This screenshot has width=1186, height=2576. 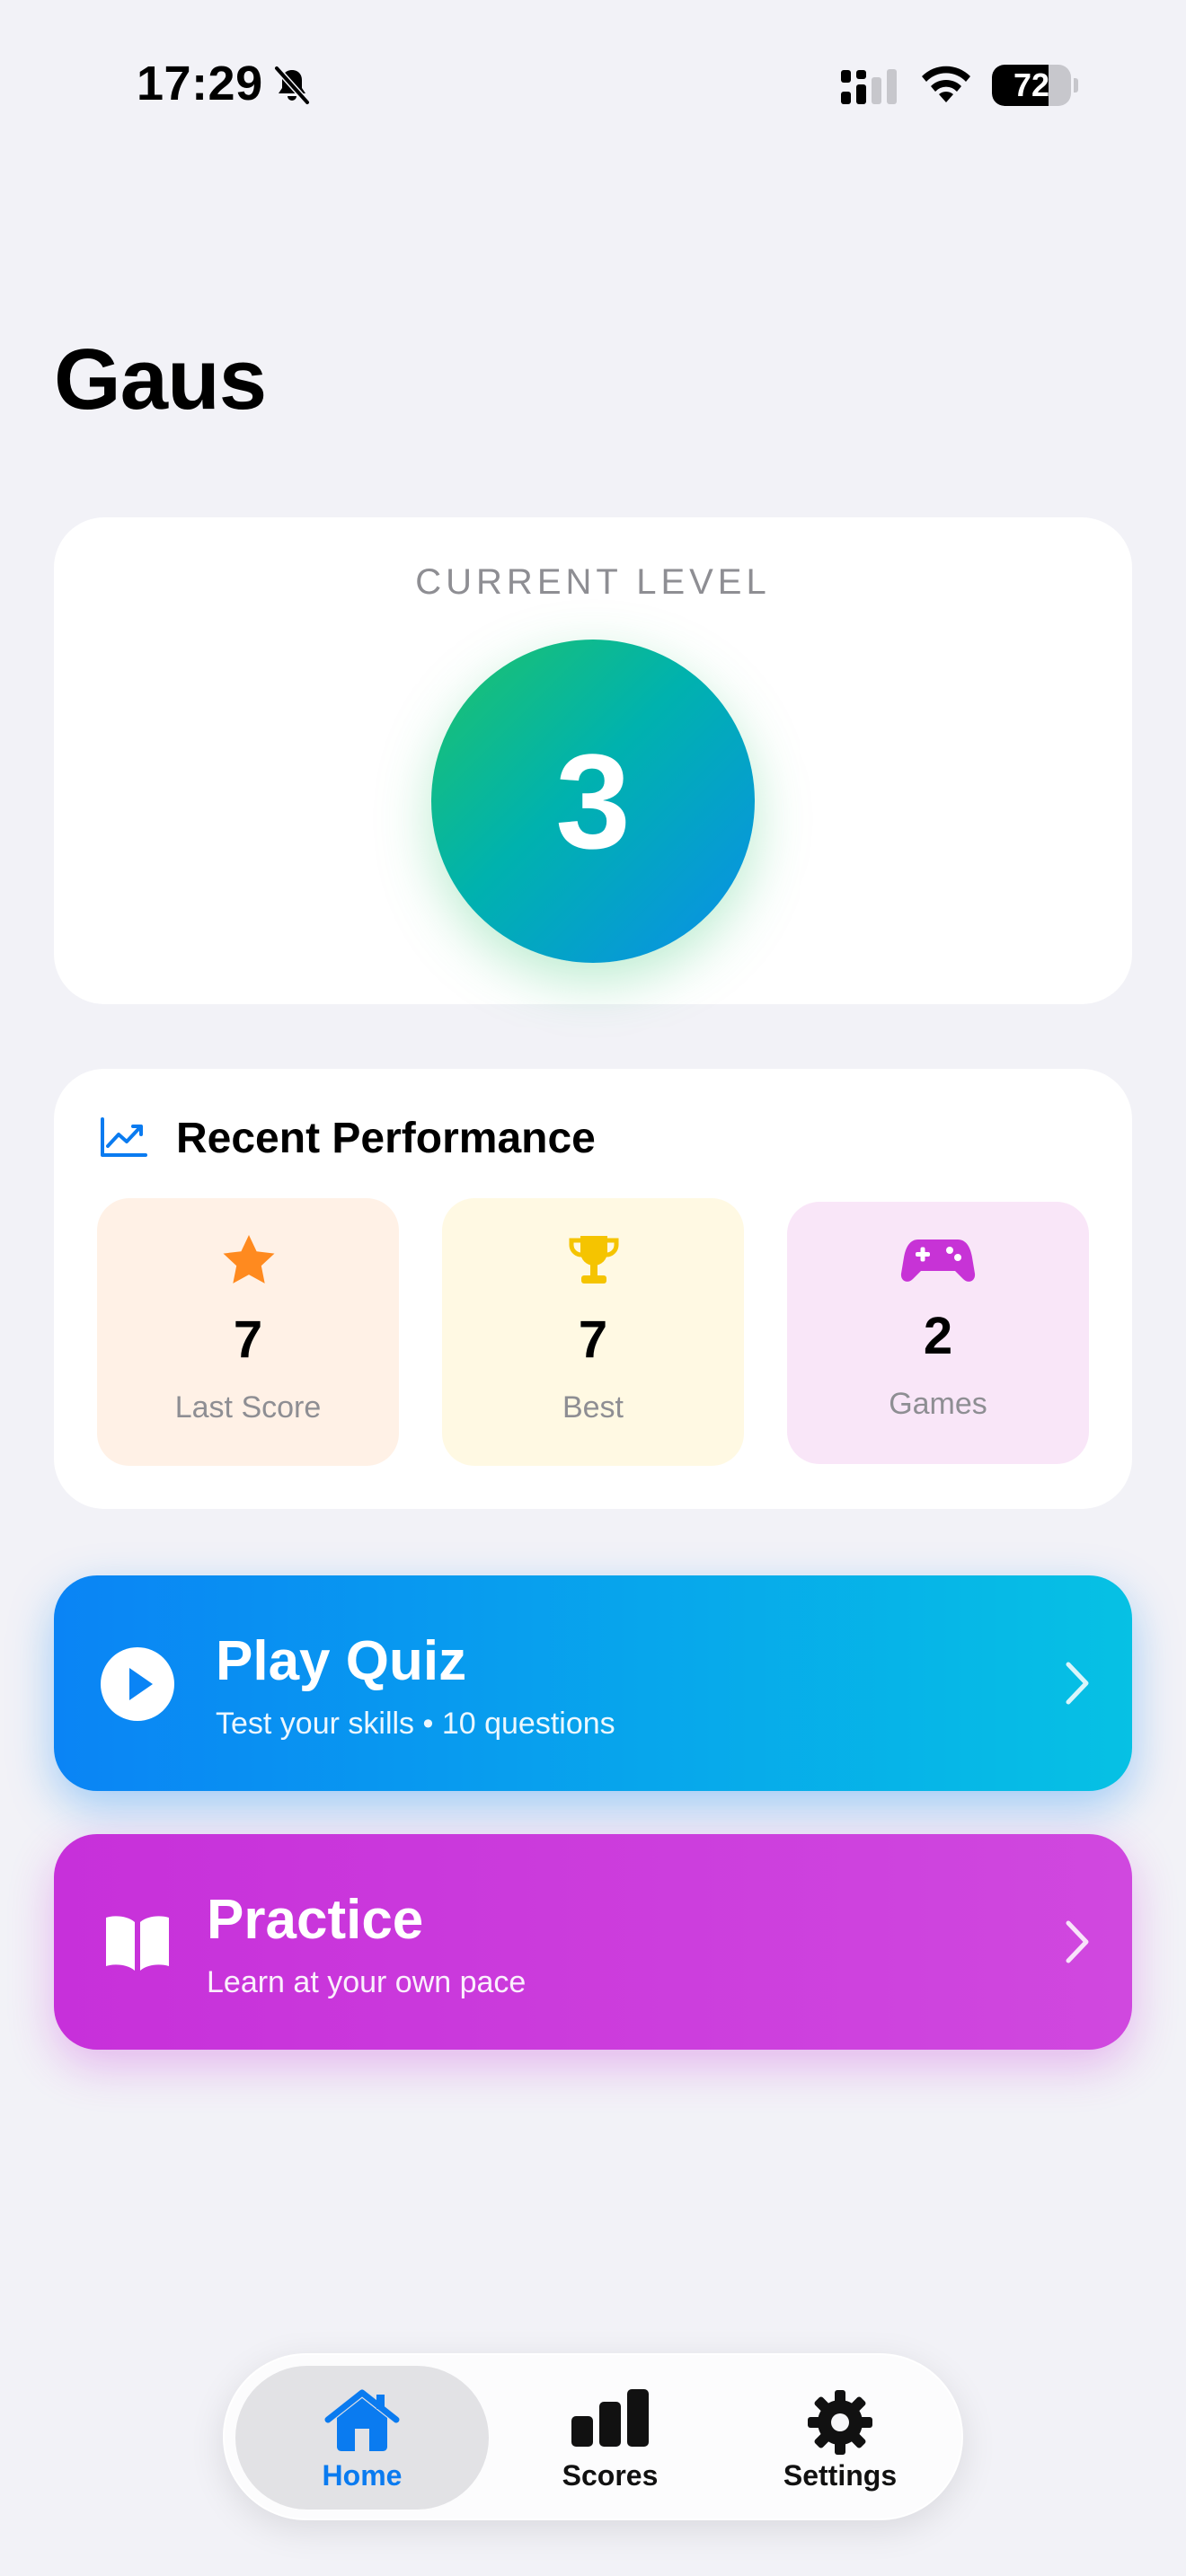 What do you see at coordinates (367, 1982) in the screenshot?
I see `practice-subtitle: Learn at your own pace` at bounding box center [367, 1982].